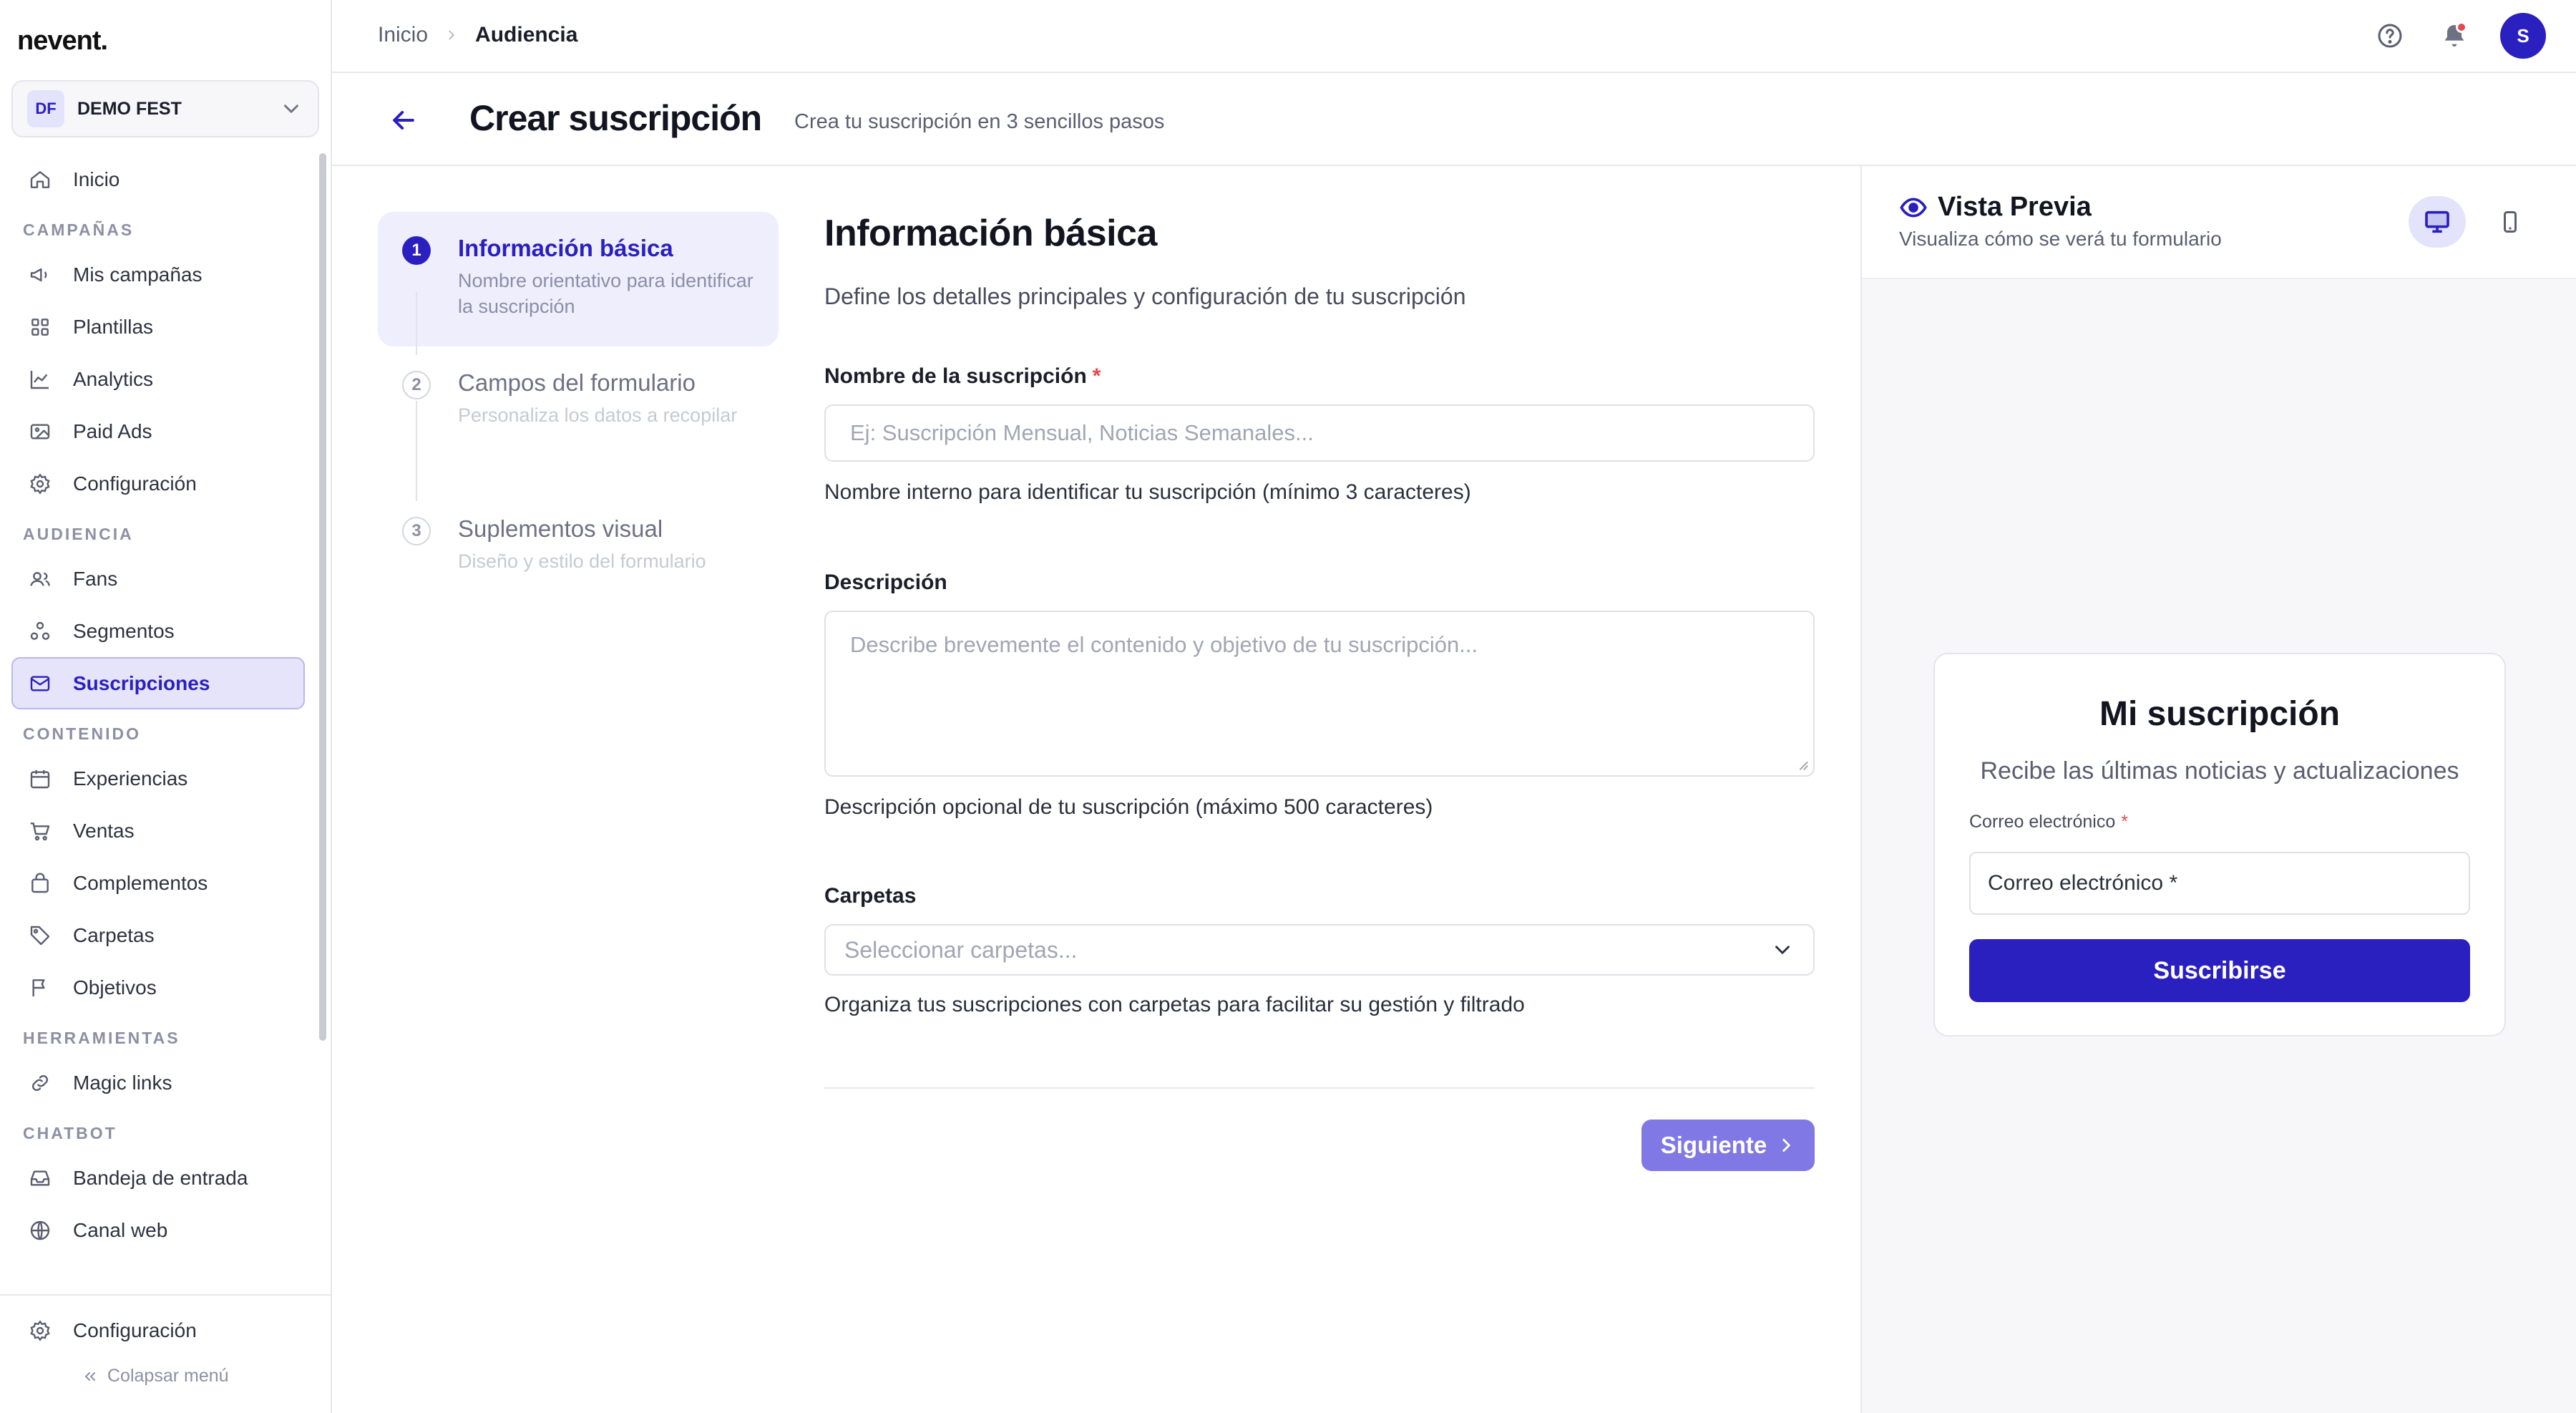  I want to click on nav-section-tools: HERRAMIENTAS, so click(101, 1038).